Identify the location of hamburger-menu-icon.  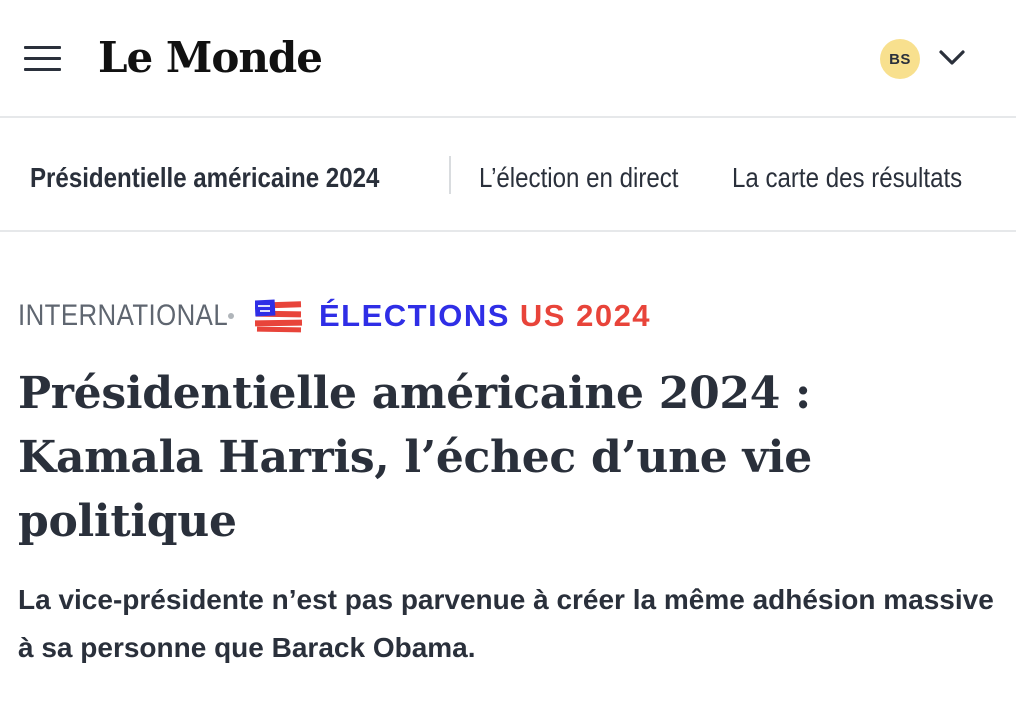
(42, 59).